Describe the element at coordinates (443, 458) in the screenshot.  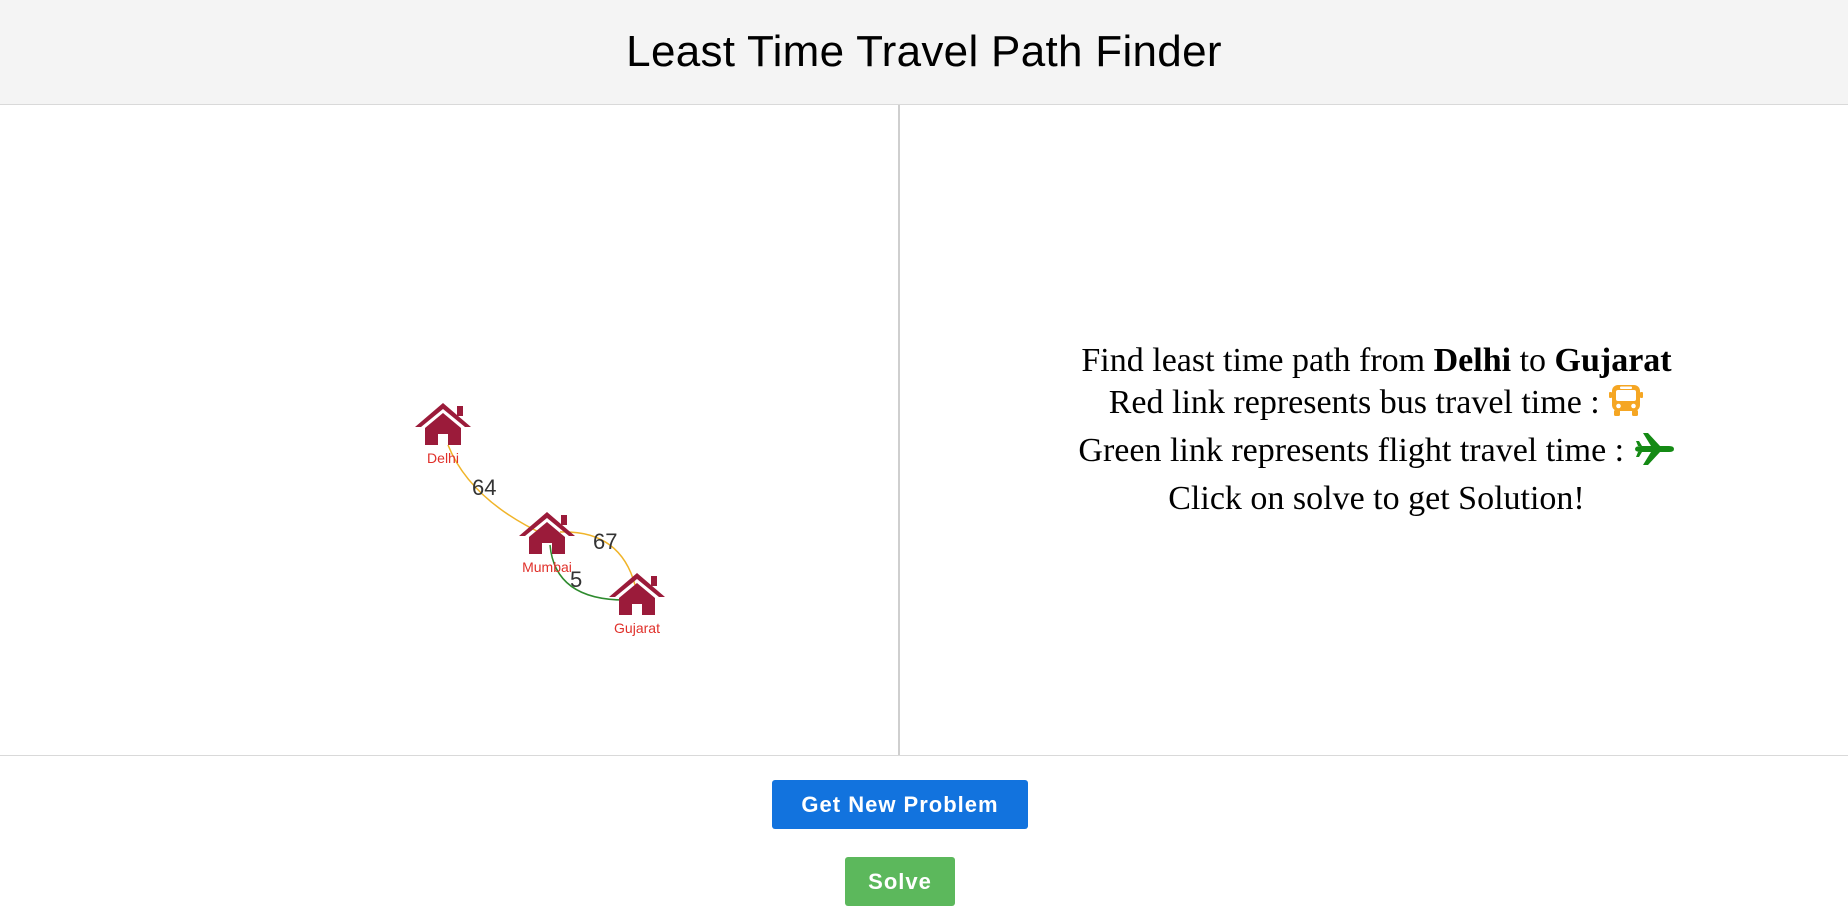
I see `node-label-delhi: Delhi` at that location.